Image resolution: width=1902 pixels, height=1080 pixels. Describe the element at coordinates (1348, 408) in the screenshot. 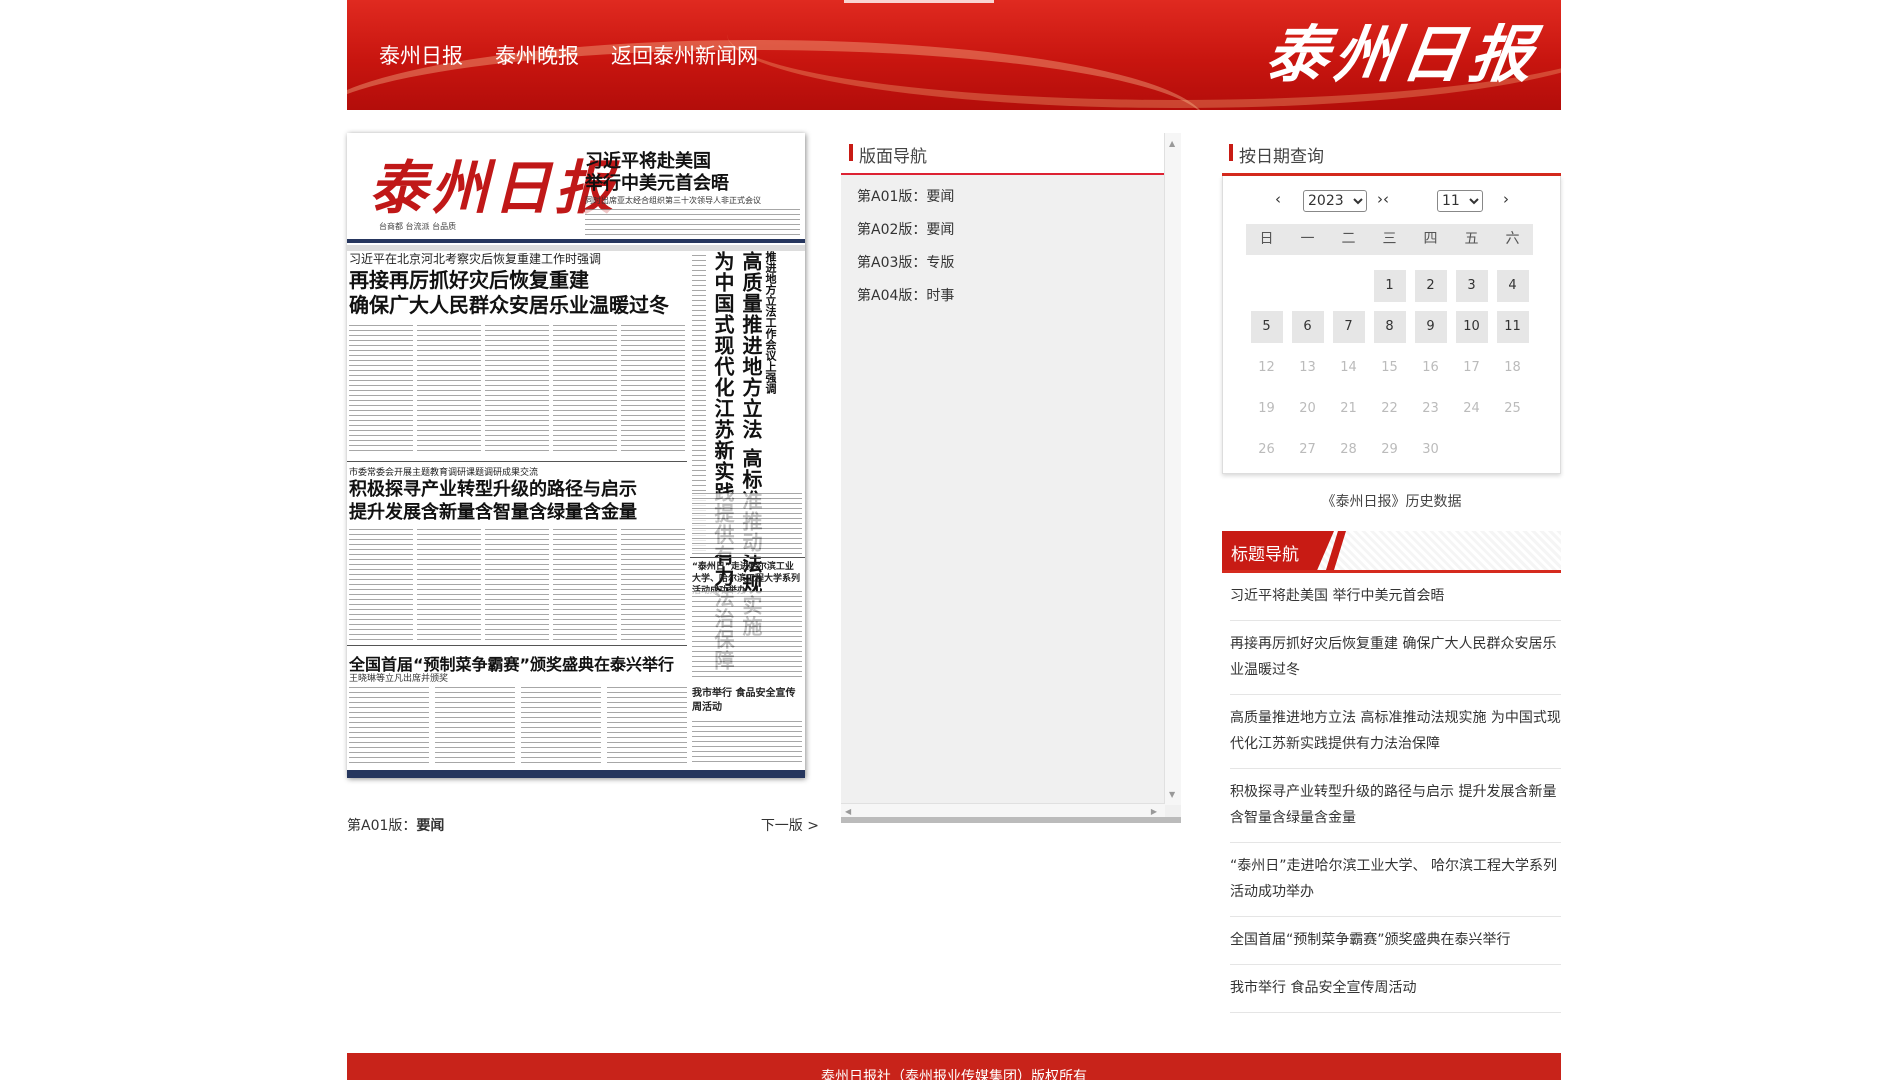

I see `calendar-day: 21` at that location.